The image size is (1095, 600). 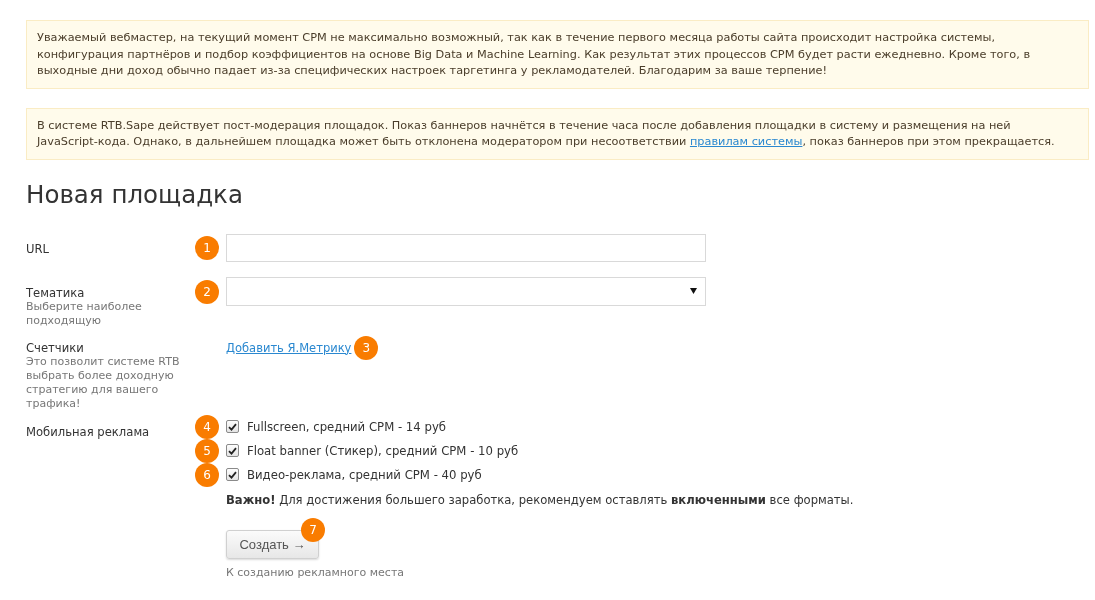 I want to click on checkbox-label: Fullscreen, средний CPM - 14 руб, so click(x=346, y=426).